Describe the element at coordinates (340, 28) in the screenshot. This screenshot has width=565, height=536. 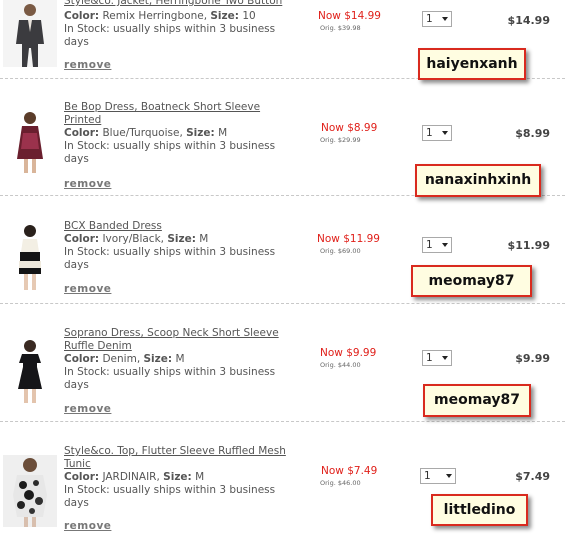
I see `original-price: Orig. $39.98` at that location.